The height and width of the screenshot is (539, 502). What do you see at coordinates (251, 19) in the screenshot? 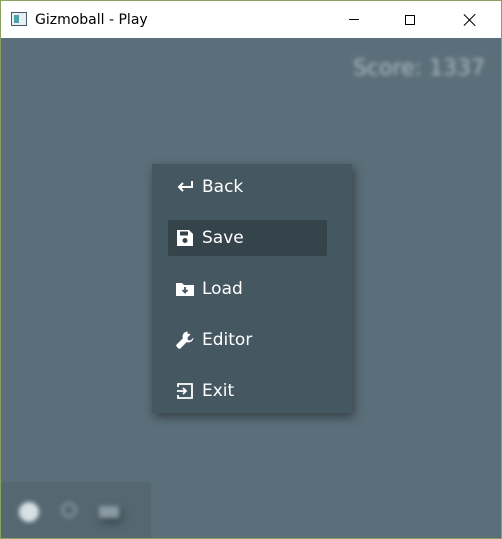
I see `title-bar: Gizmoball - Play` at bounding box center [251, 19].